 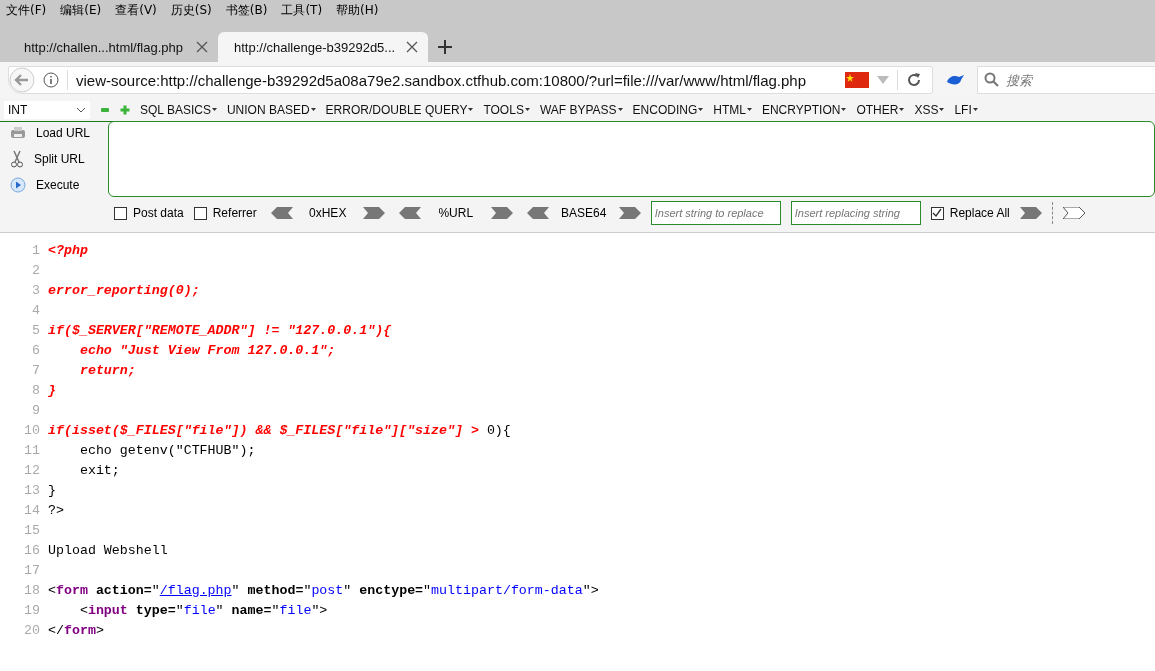 What do you see at coordinates (18, 185) in the screenshot?
I see `play-icon` at bounding box center [18, 185].